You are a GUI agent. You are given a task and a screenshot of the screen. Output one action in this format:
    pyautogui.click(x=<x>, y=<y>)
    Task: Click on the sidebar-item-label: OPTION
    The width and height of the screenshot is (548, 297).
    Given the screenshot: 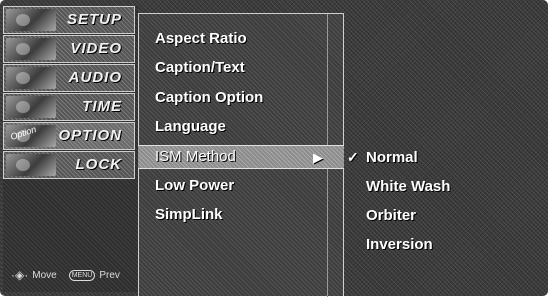 What is the action you would take?
    pyautogui.click(x=90, y=135)
    